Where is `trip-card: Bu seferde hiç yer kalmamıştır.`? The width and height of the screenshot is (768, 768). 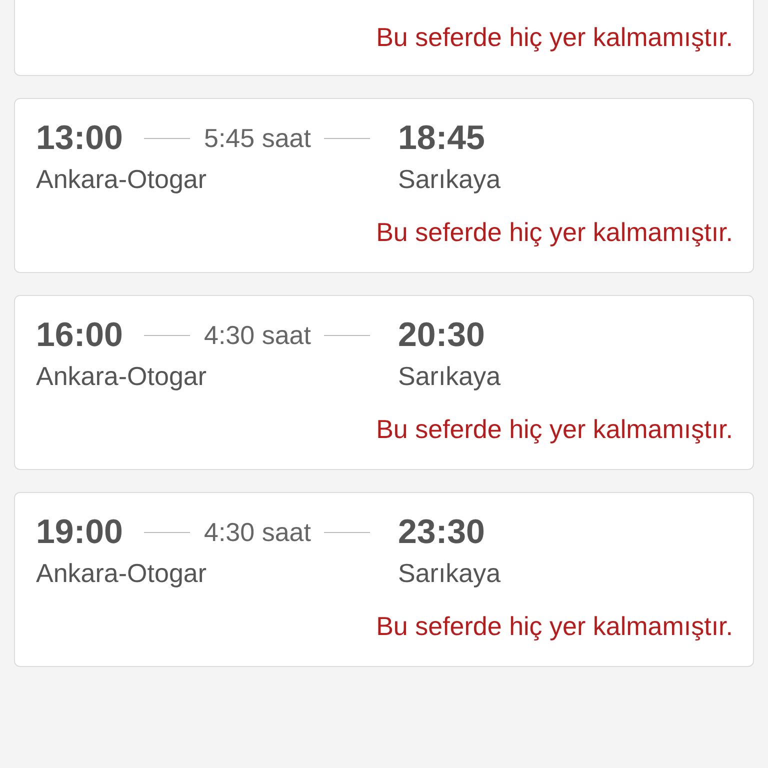 trip-card: Bu seferde hiç yer kalmamıştır. is located at coordinates (384, 38).